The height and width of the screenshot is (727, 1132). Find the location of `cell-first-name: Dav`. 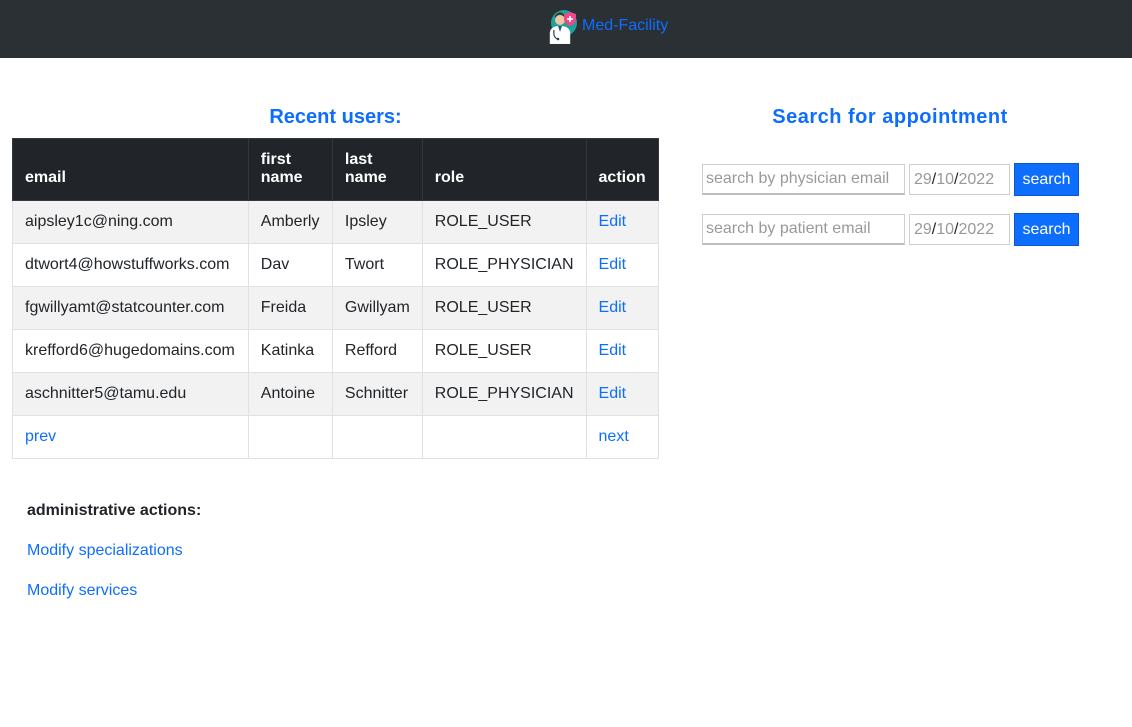

cell-first-name: Dav is located at coordinates (290, 265).